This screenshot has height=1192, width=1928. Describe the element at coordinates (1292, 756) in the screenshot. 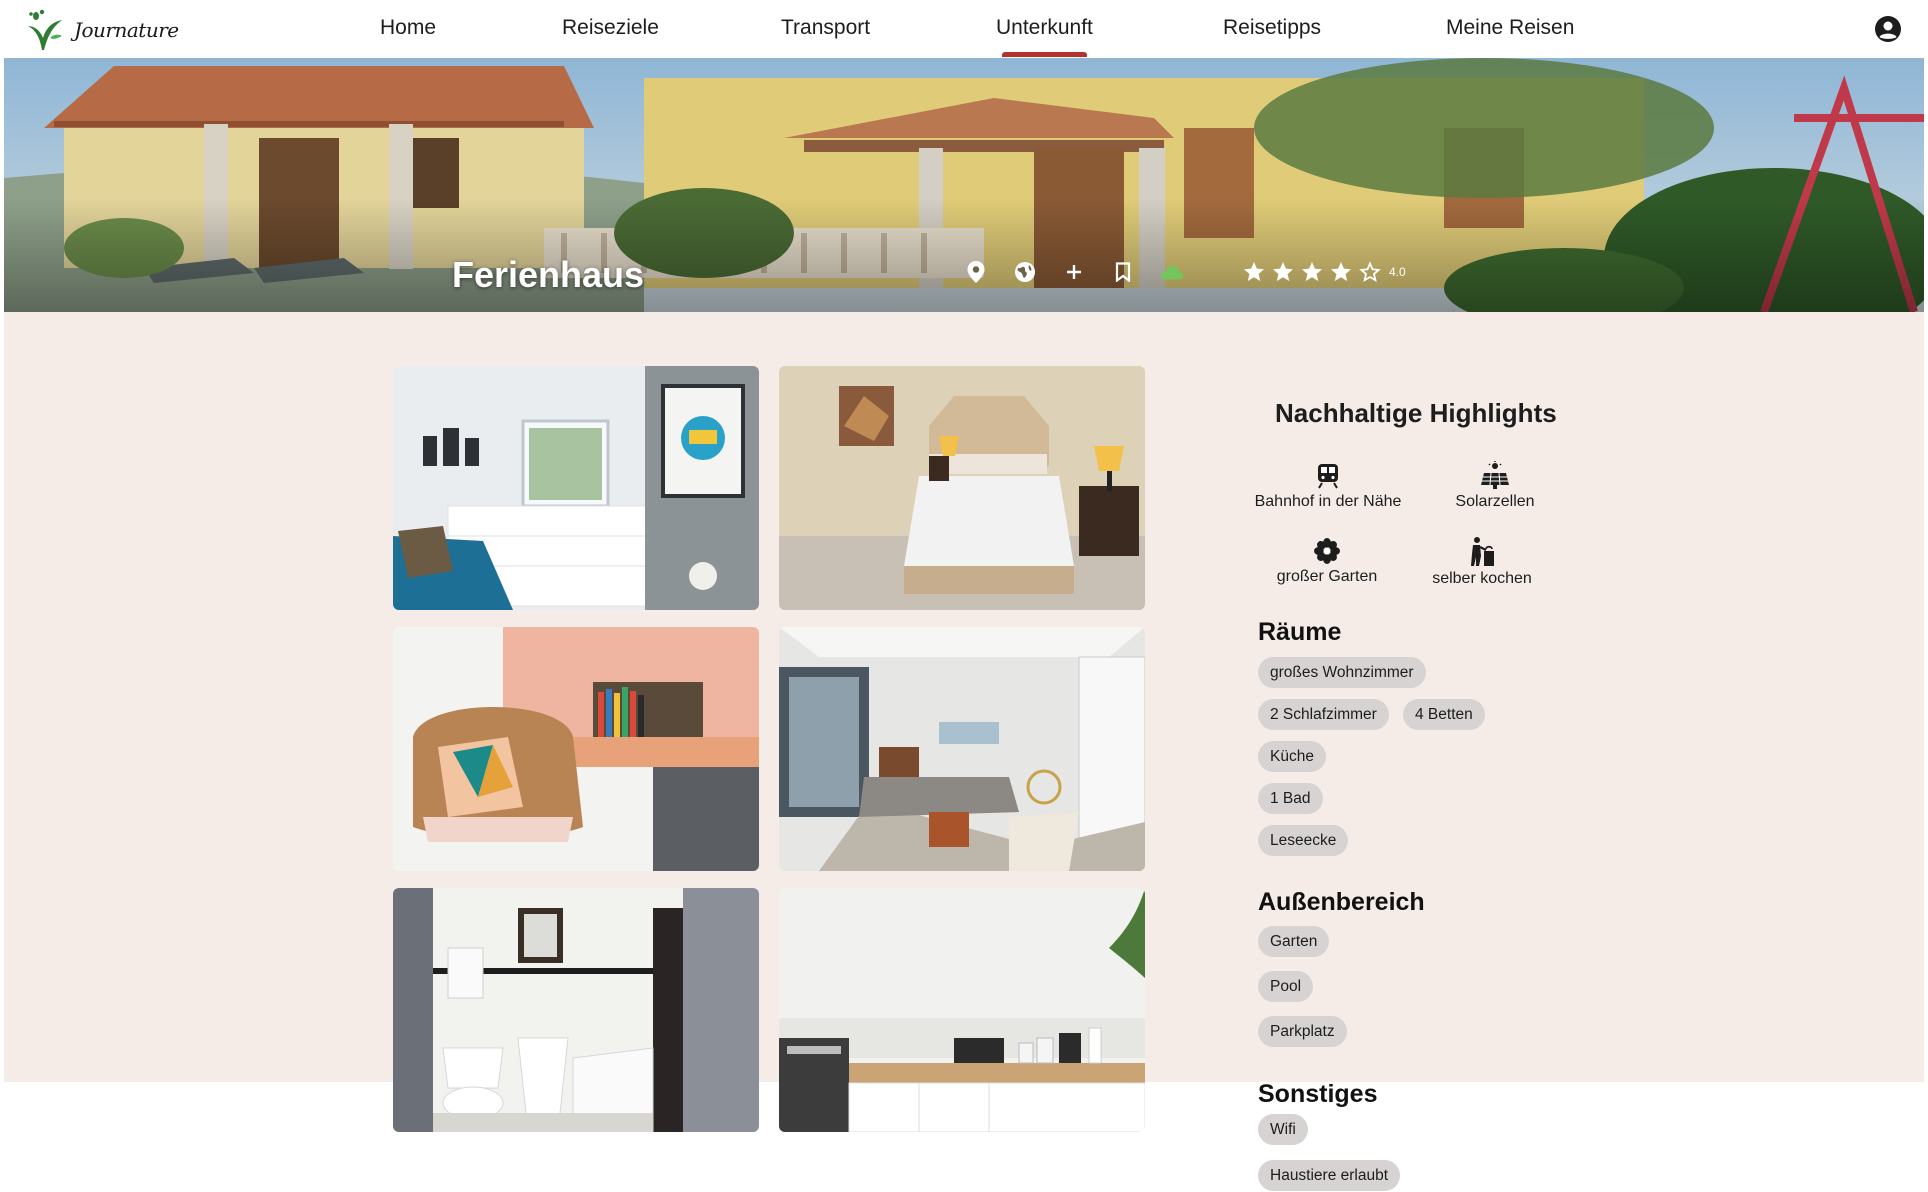

I see `rooms-tag: Küche` at that location.